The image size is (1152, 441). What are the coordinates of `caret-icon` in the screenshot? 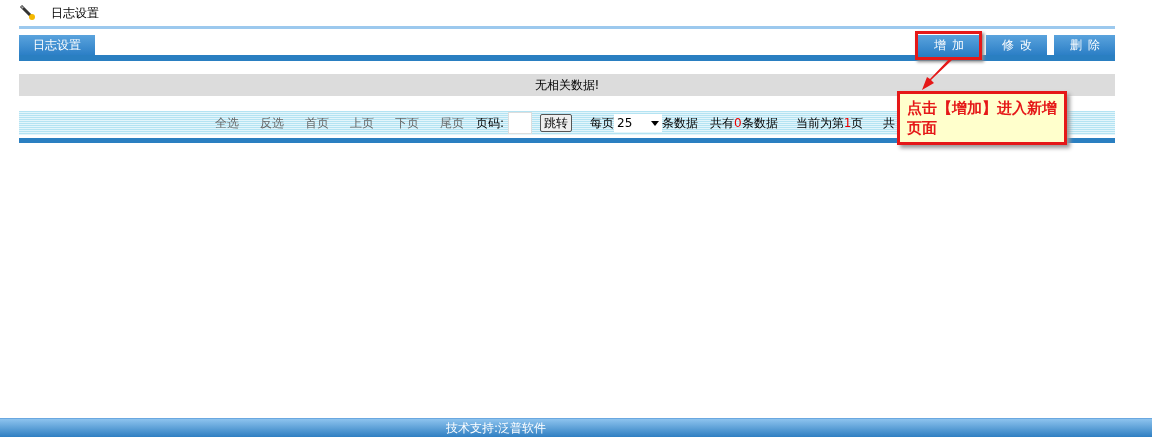 It's located at (655, 123).